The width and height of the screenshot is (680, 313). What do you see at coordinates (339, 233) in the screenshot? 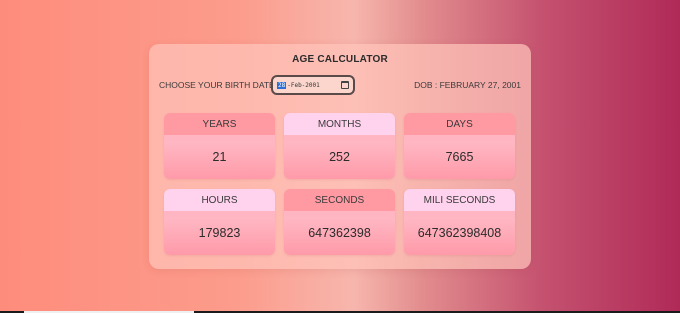
I see `stat-value: 647362398` at bounding box center [339, 233].